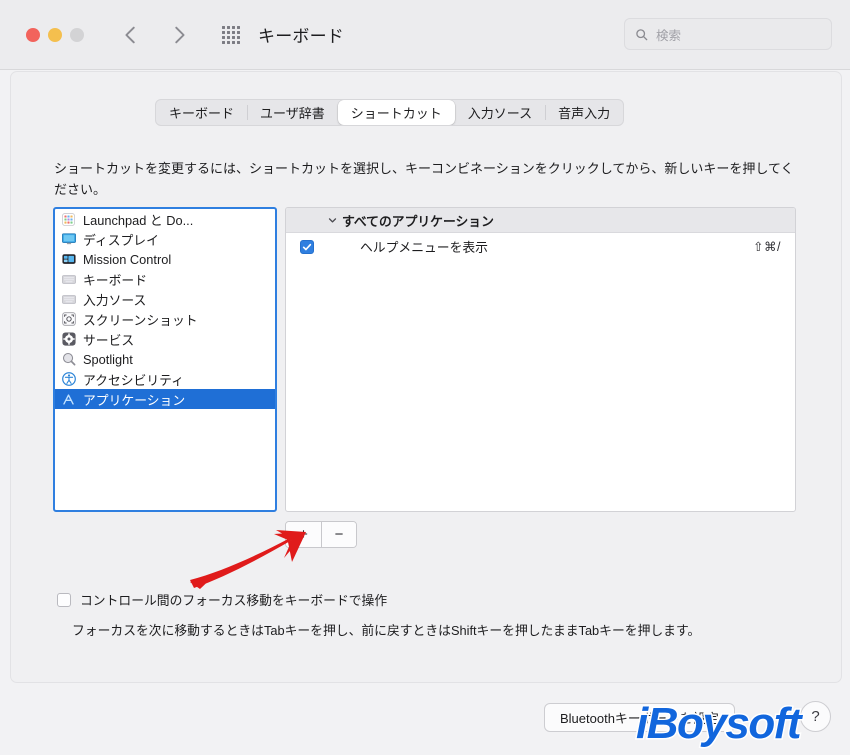 The width and height of the screenshot is (850, 755). What do you see at coordinates (292, 112) in the screenshot?
I see `tab-text: ユーザ辞書` at bounding box center [292, 112].